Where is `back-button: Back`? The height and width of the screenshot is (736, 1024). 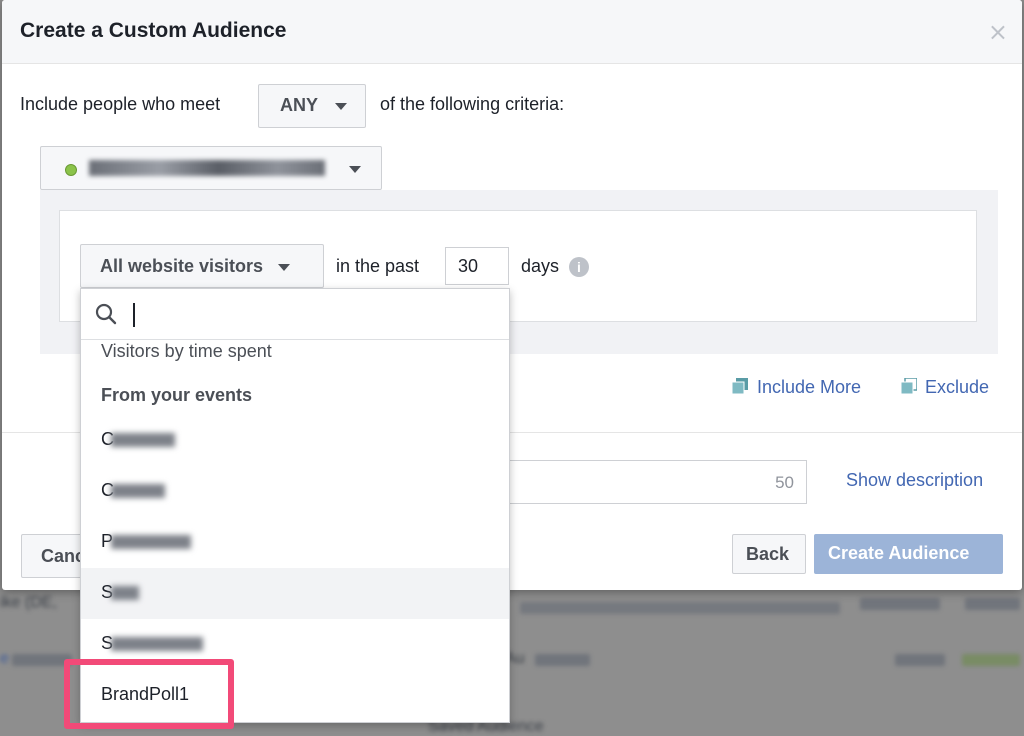 back-button: Back is located at coordinates (769, 554).